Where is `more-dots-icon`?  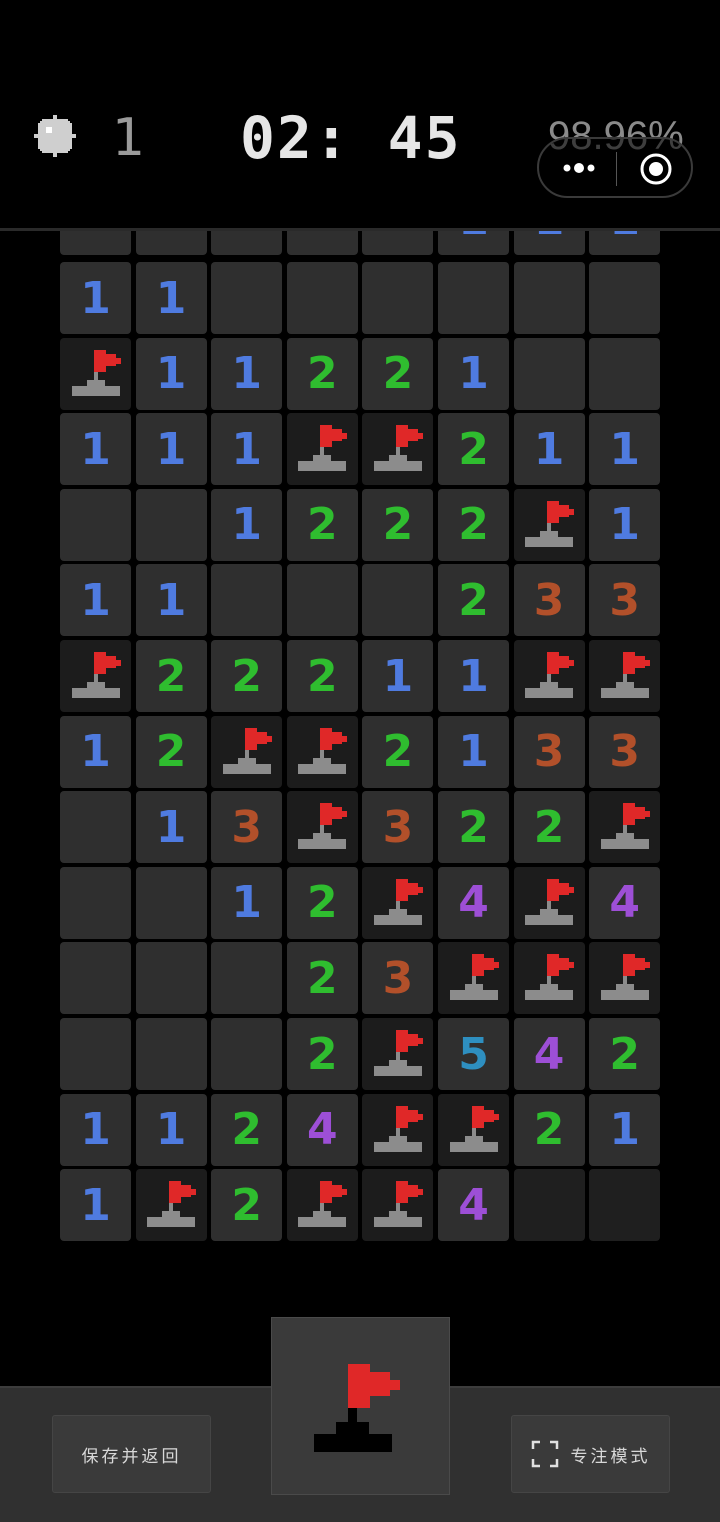 more-dots-icon is located at coordinates (579, 168).